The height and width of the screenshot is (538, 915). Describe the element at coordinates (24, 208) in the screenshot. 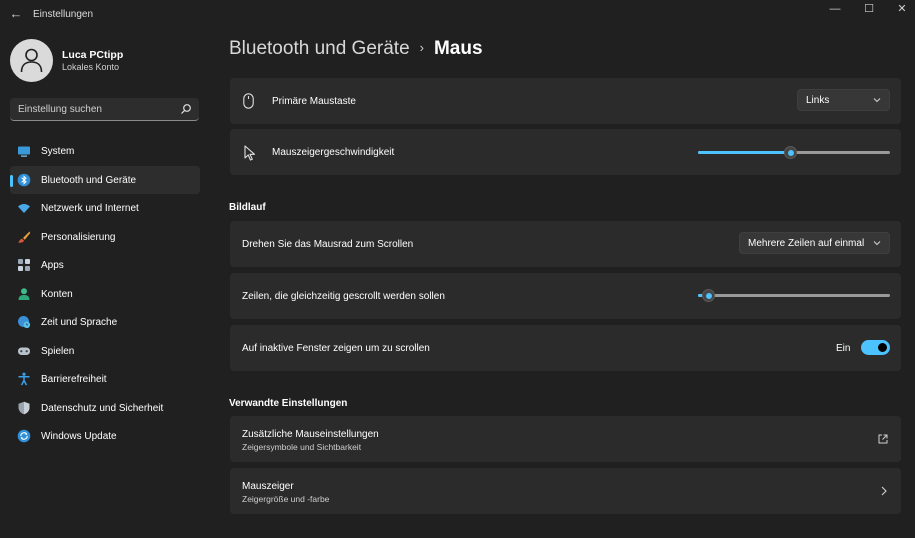

I see `wifi-icon` at that location.